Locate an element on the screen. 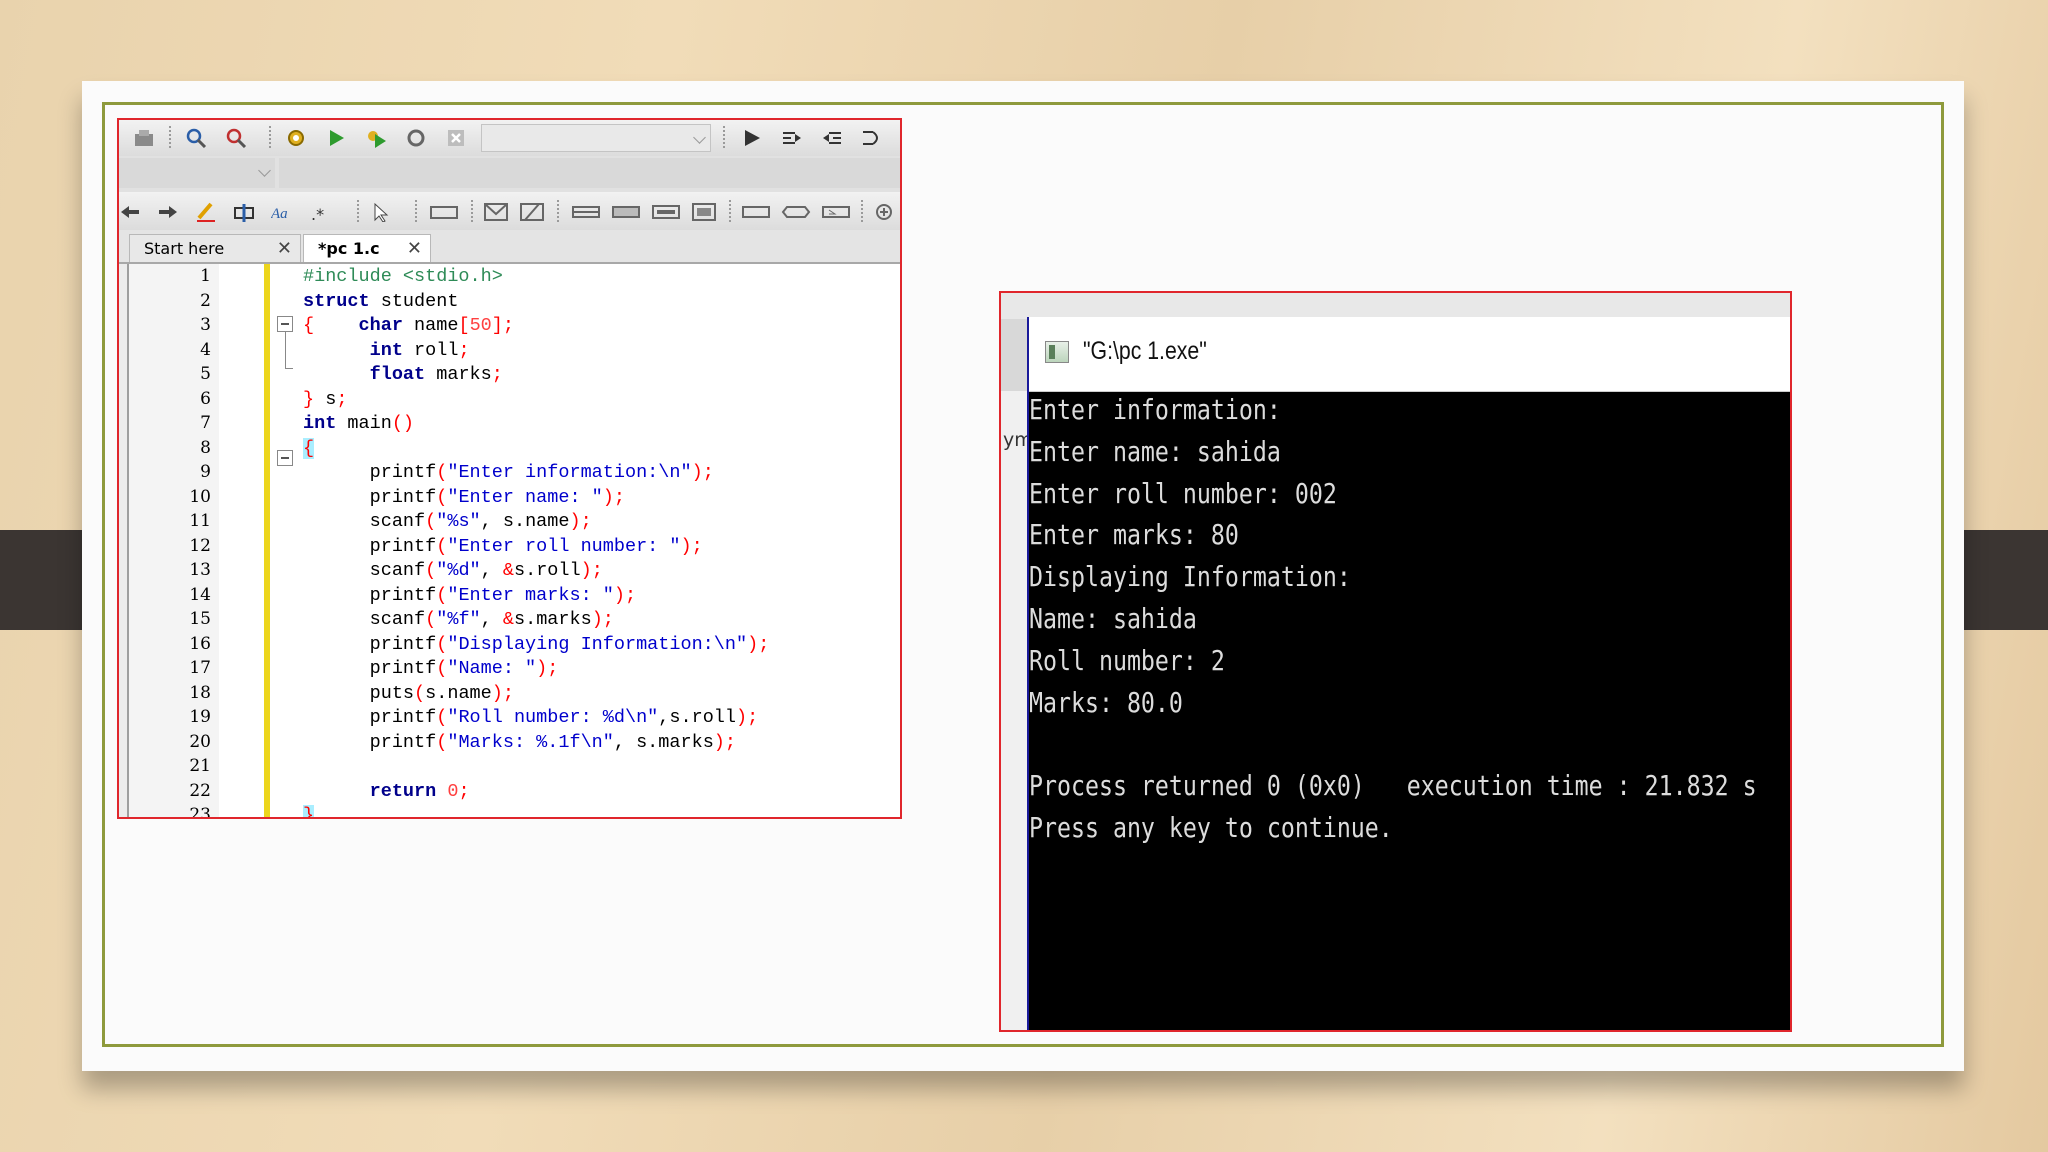 This screenshot has width=2048, height=1152. line-number: 2 is located at coordinates (205, 300).